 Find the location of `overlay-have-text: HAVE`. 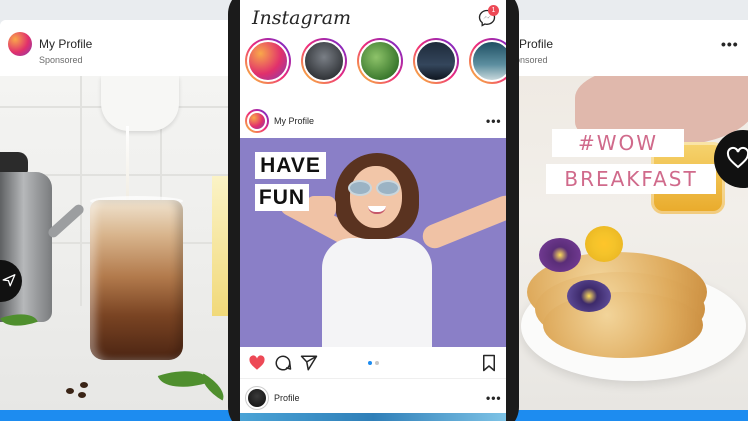

overlay-have-text: HAVE is located at coordinates (290, 165).